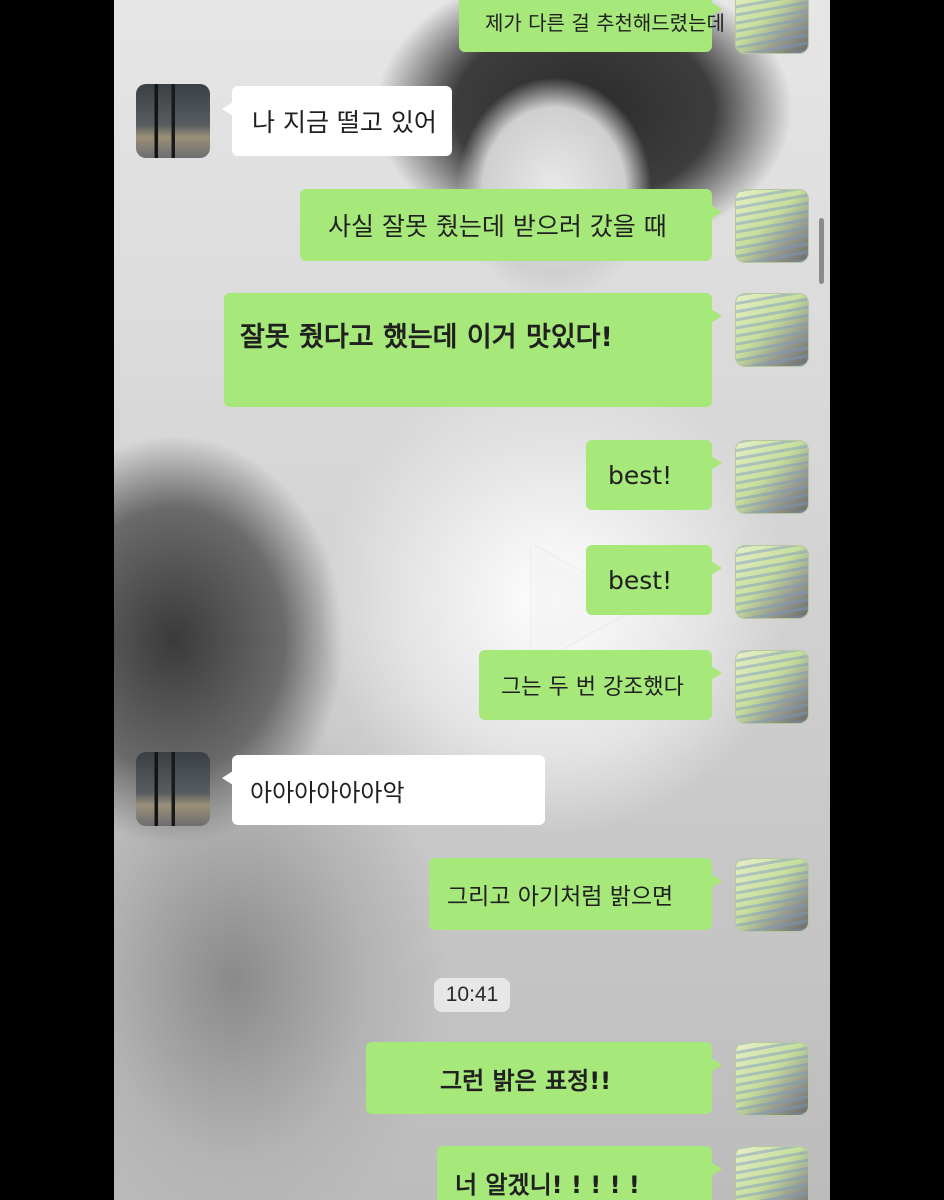 This screenshot has height=1200, width=944. I want to click on message-text: 잘못 줬다고 했는데 이거 맛있다!, so click(426, 337).